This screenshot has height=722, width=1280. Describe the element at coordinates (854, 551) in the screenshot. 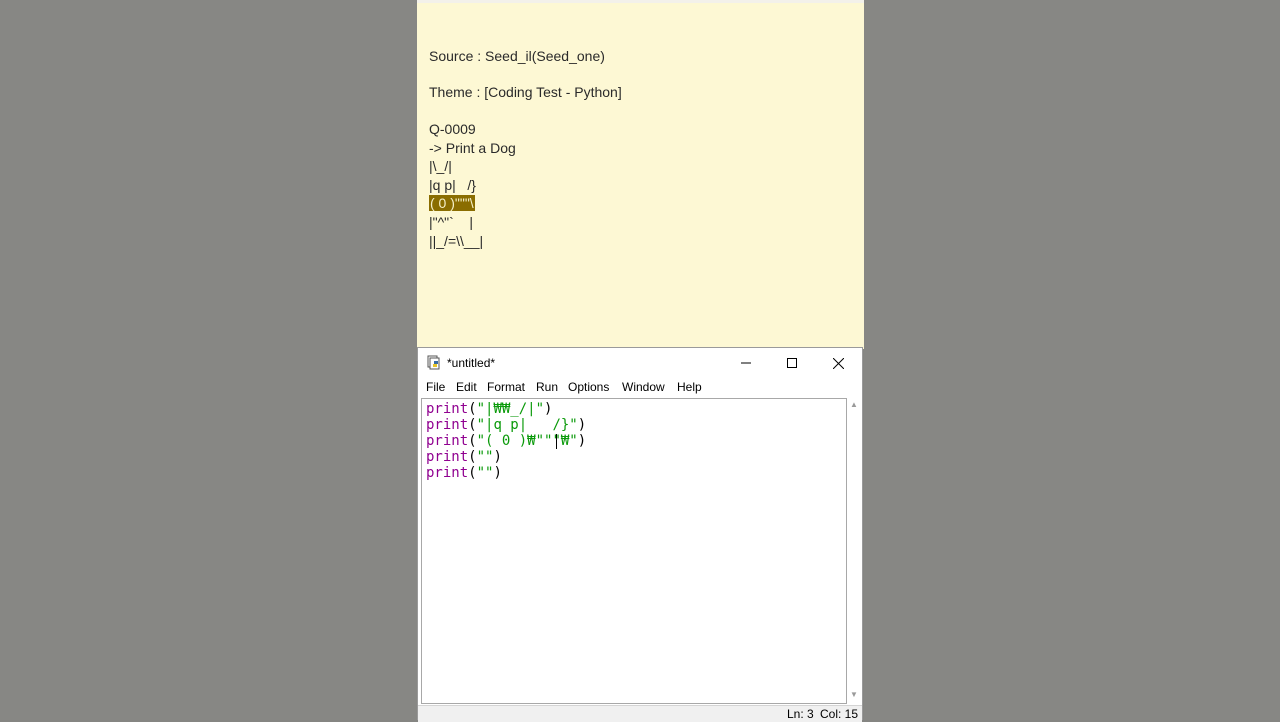

I see `vertical-scrollbar: ▲ ▼` at that location.